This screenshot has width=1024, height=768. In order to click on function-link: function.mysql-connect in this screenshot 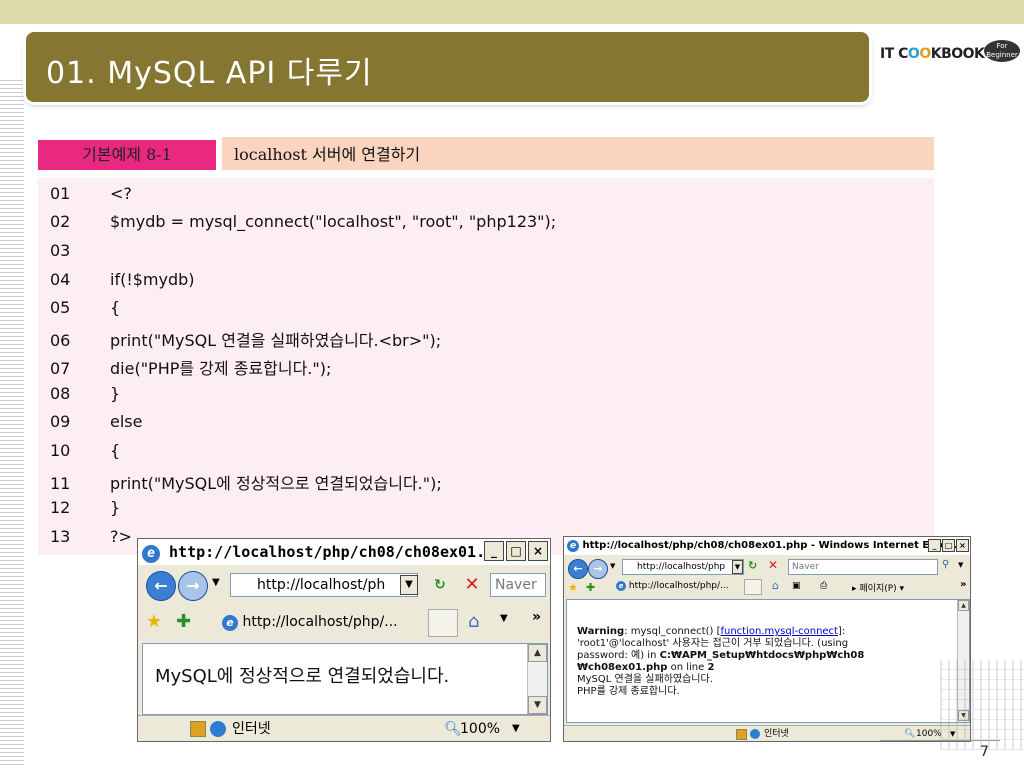, I will do `click(779, 631)`.